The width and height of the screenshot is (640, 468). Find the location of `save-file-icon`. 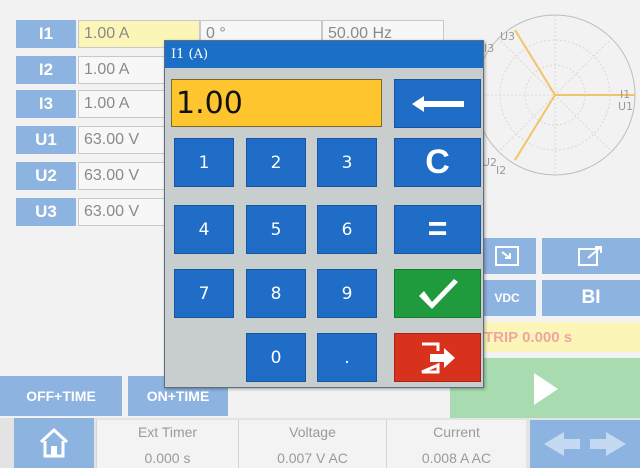

save-file-icon is located at coordinates (590, 256).